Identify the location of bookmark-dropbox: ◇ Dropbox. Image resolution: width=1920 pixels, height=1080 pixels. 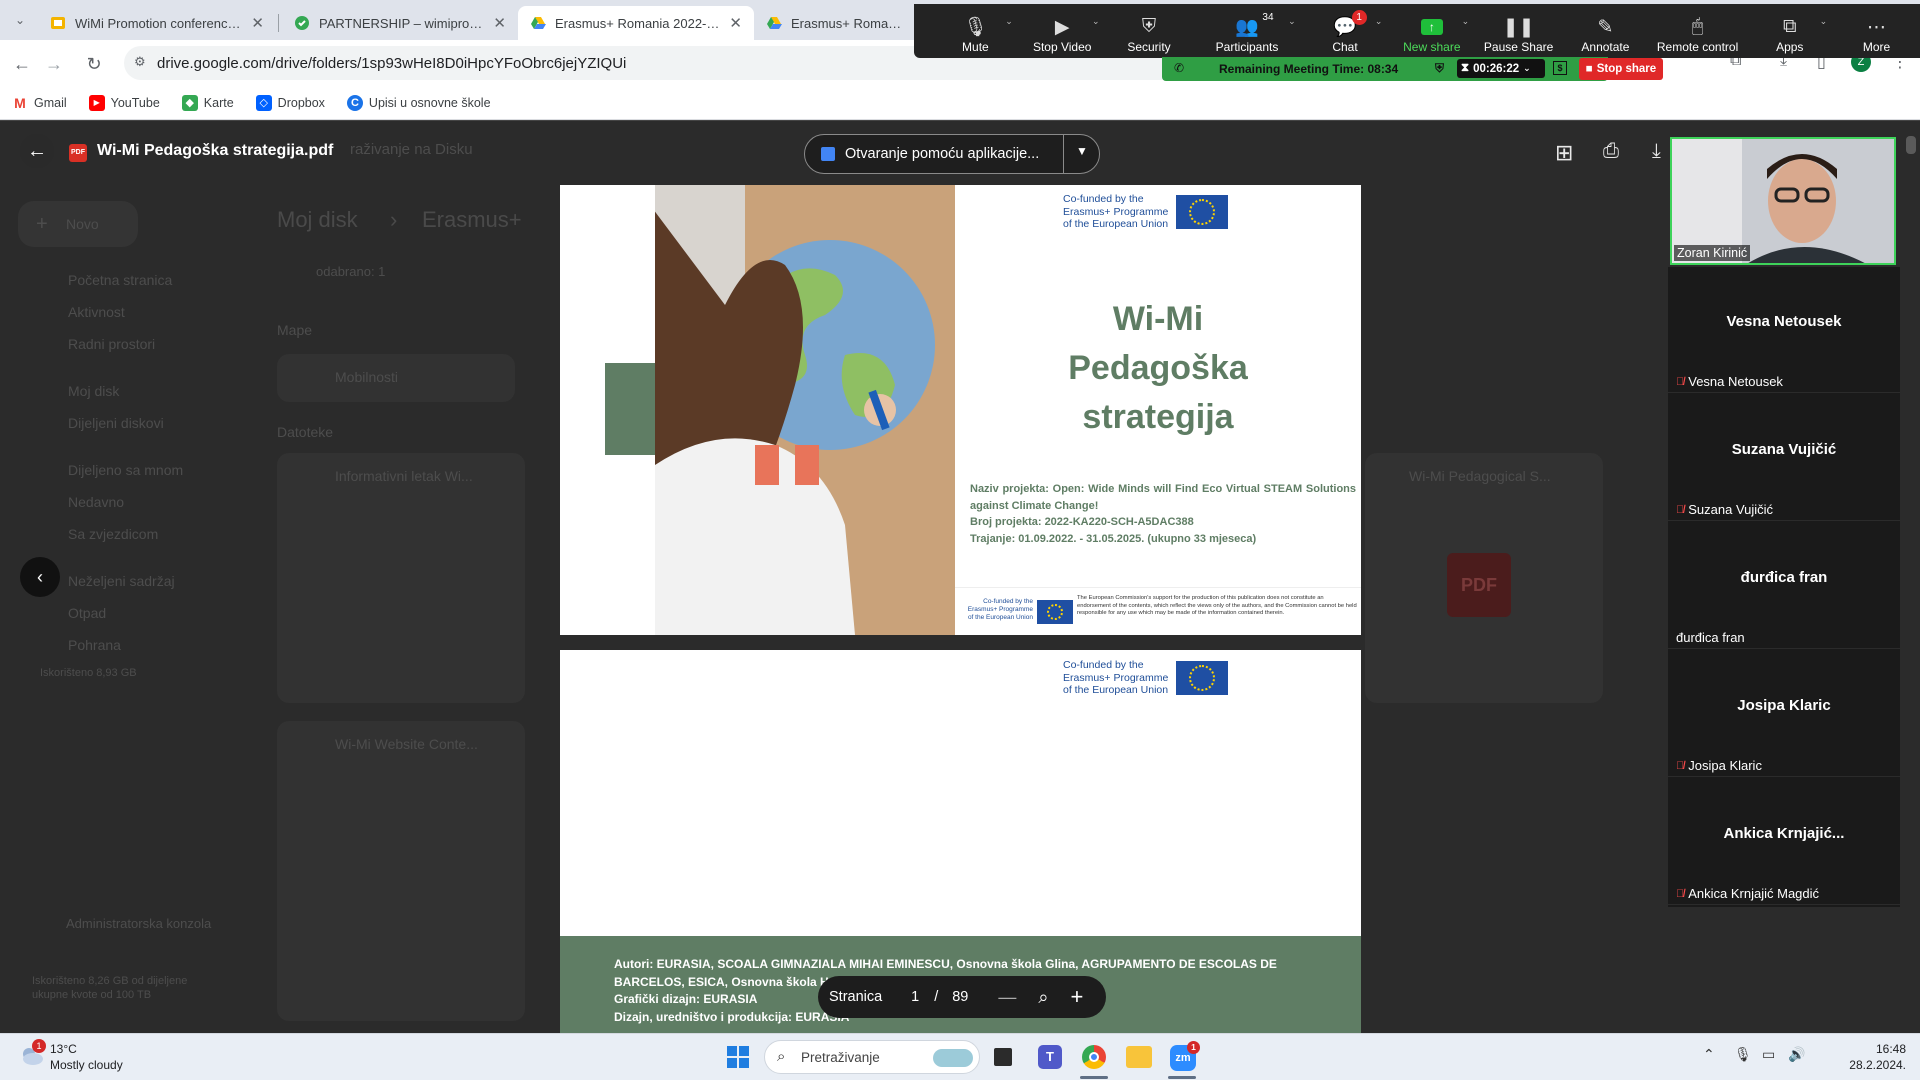
(290, 102).